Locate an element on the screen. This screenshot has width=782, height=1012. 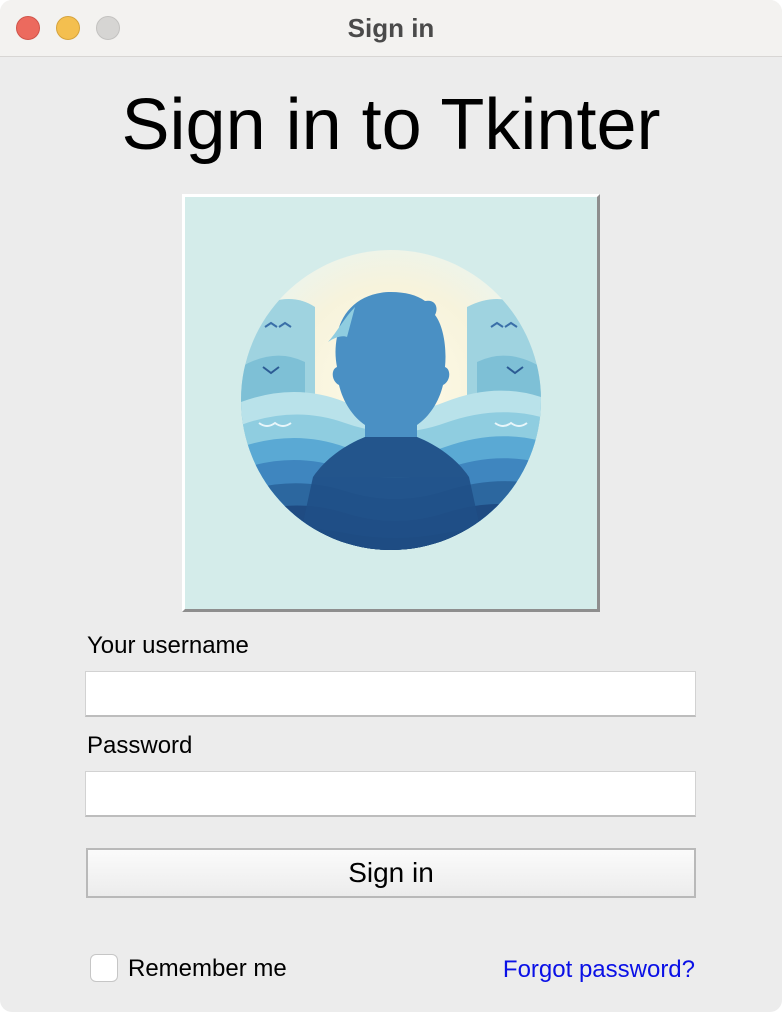
page-heading: Sign in to Tkinter is located at coordinates (391, 125).